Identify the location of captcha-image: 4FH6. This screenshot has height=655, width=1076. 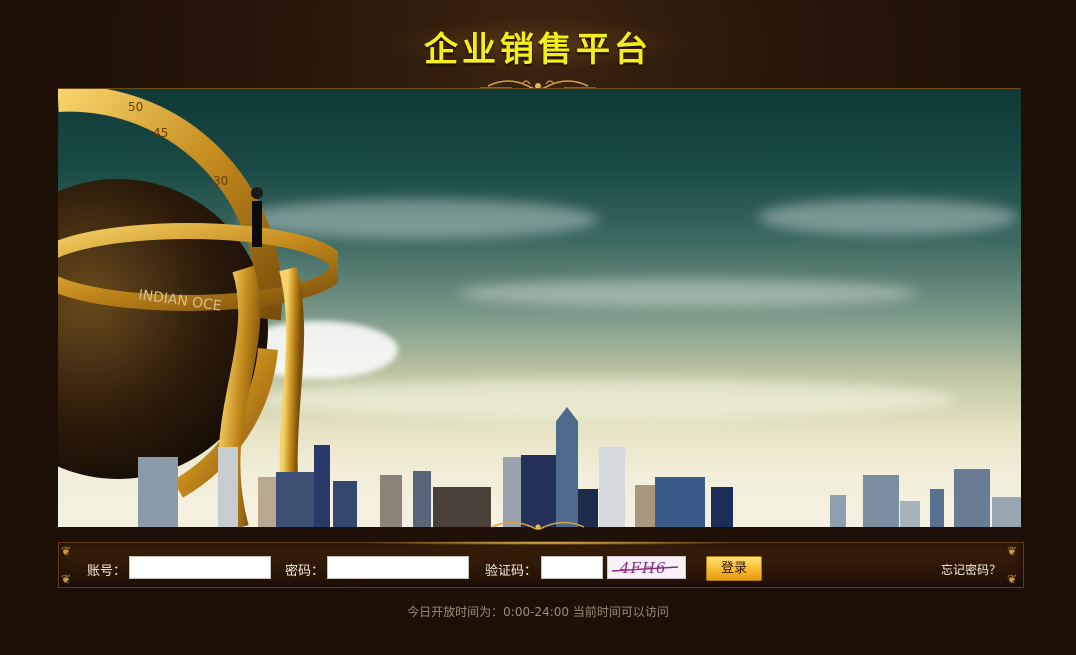
(646, 567).